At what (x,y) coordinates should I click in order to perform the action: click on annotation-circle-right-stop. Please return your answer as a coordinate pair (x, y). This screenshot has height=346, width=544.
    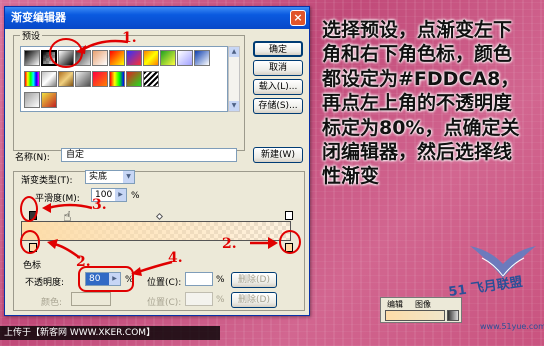
    Looking at the image, I should click on (290, 242).